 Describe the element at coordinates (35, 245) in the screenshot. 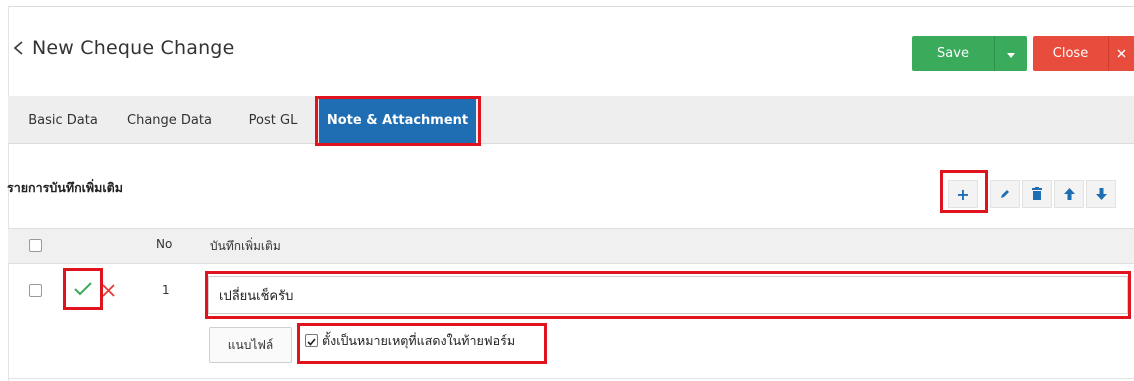

I see `select-all-checkbox` at that location.